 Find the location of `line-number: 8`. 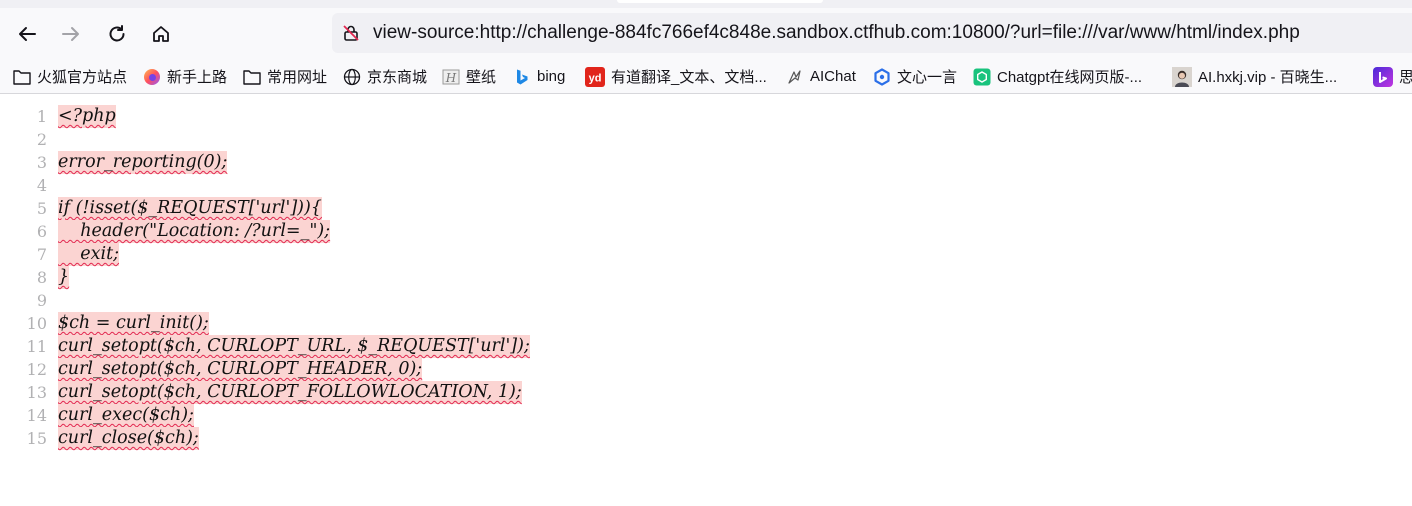

line-number: 8 is located at coordinates (41, 277).